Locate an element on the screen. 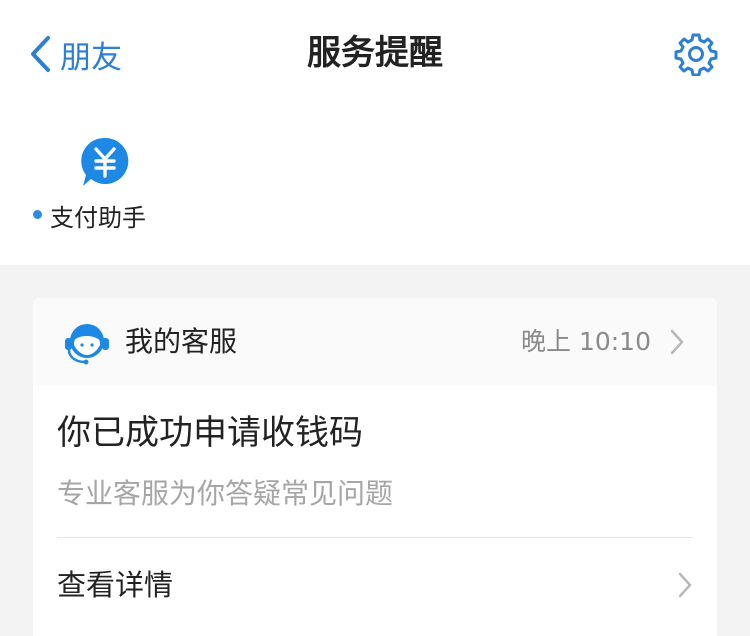  shortcut-payment-assistant: 支付助手 is located at coordinates (100, 182).